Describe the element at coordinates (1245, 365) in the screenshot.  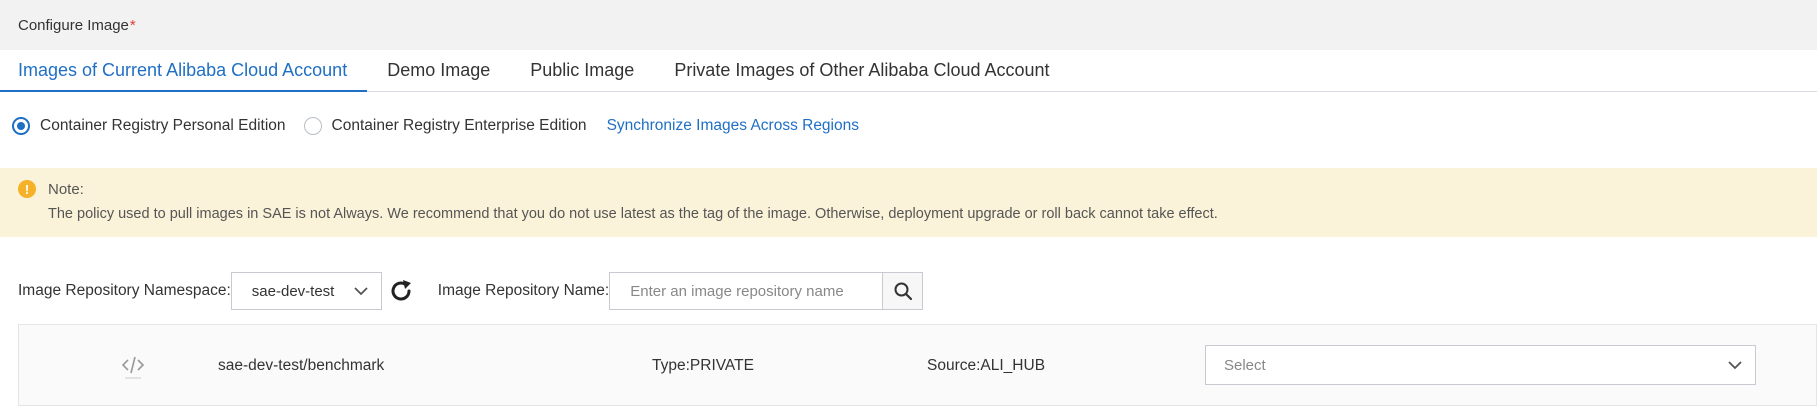
I see `tag-select-placeholder: Select` at that location.